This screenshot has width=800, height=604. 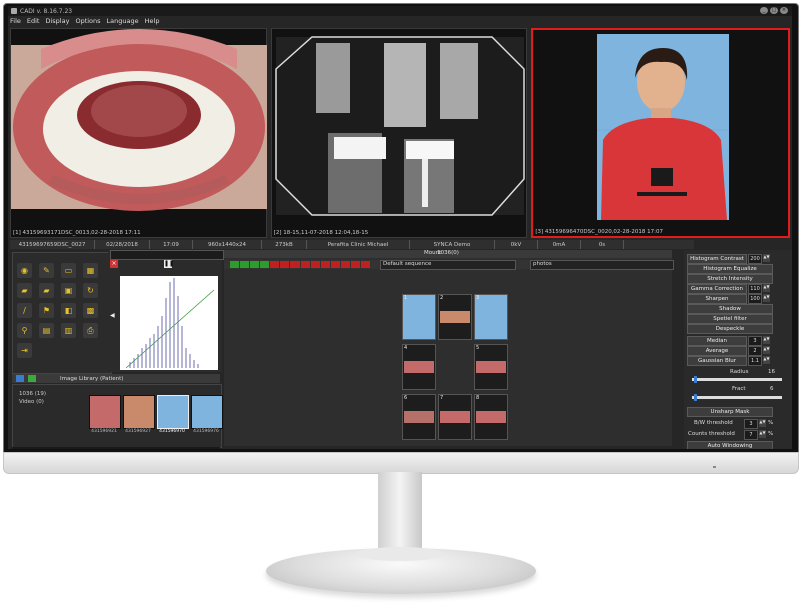 What do you see at coordinates (33, 21) in the screenshot?
I see `menu-edit: Edit` at bounding box center [33, 21].